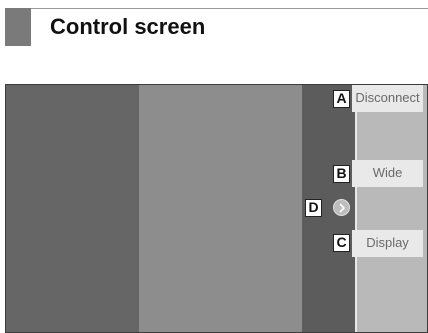 This screenshot has width=428, height=333. What do you see at coordinates (313, 208) in the screenshot?
I see `callout-d: D` at bounding box center [313, 208].